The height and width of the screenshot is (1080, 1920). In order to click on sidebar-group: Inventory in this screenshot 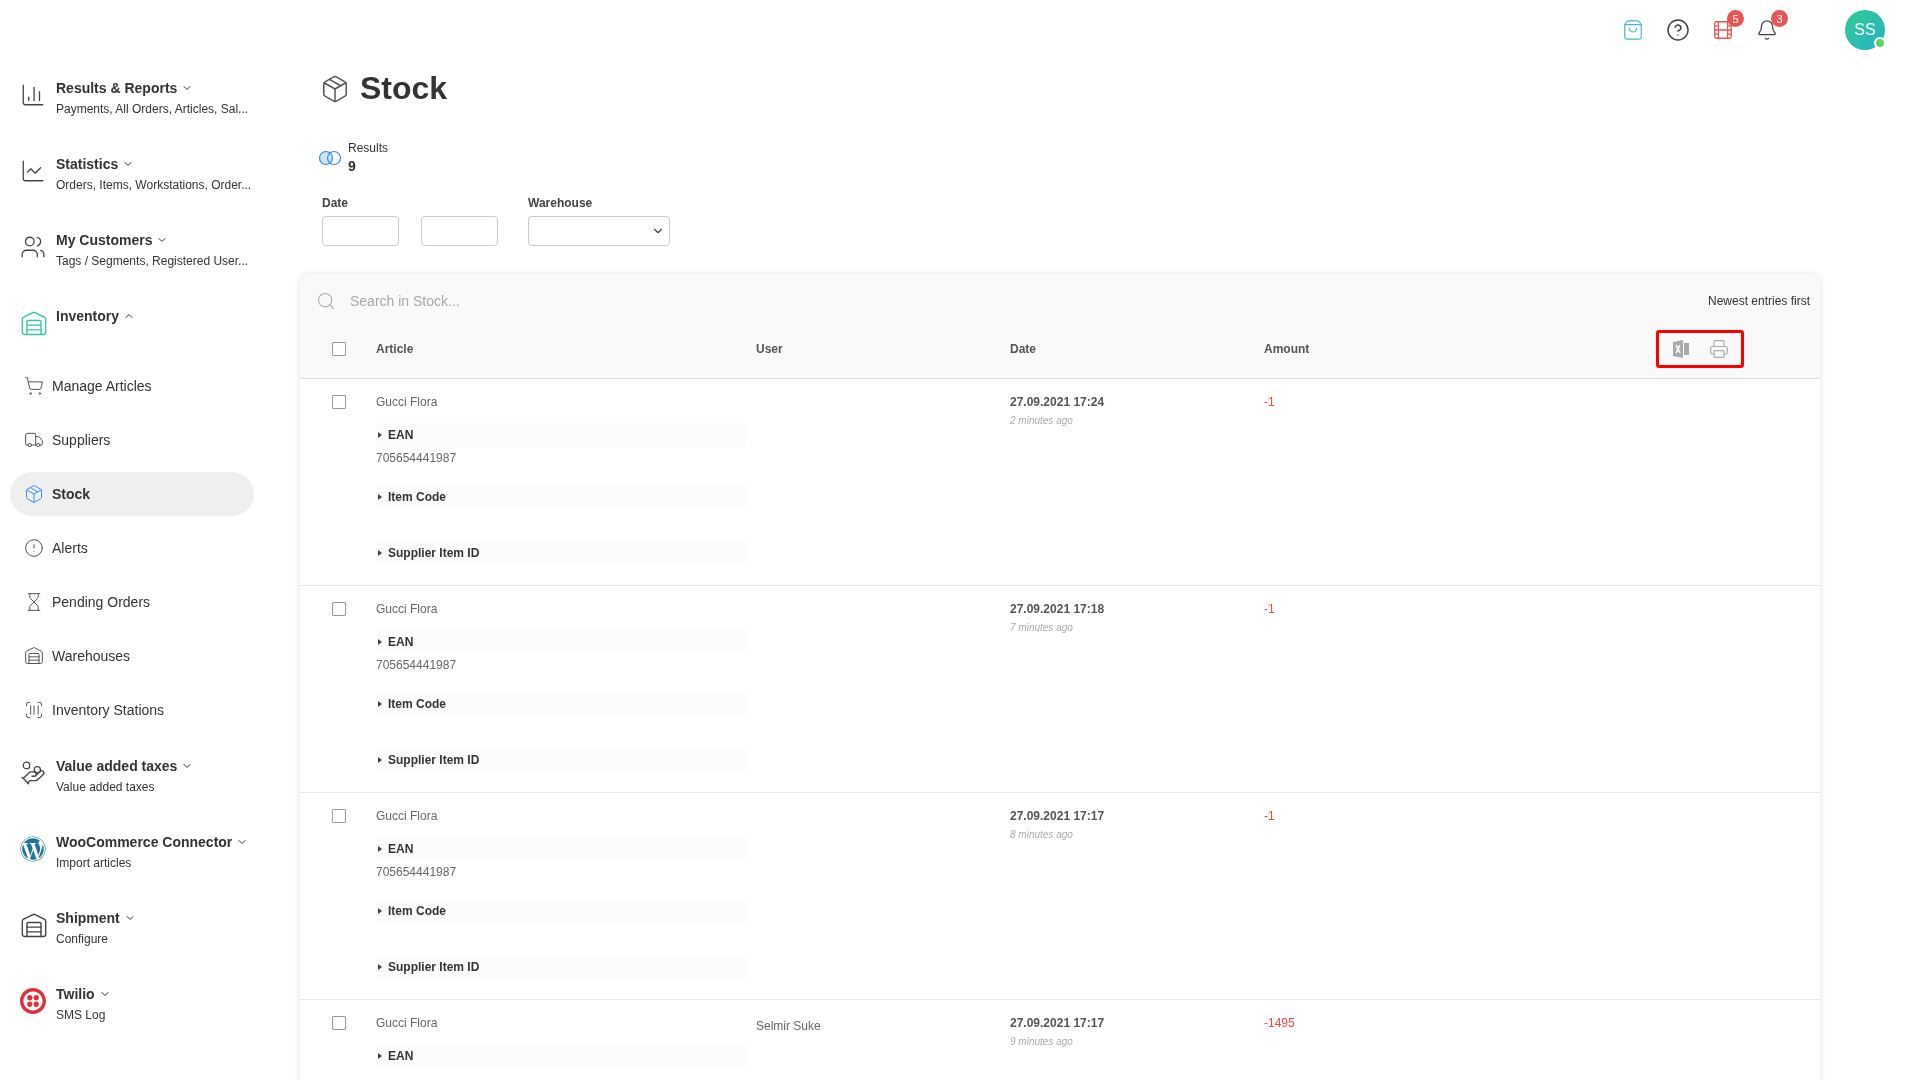, I will do `click(95, 316)`.